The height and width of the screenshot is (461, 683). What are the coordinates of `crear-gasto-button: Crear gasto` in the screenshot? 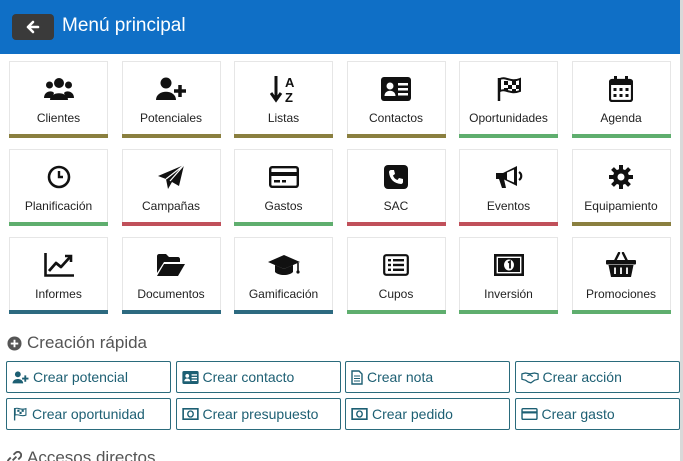 It's located at (597, 414).